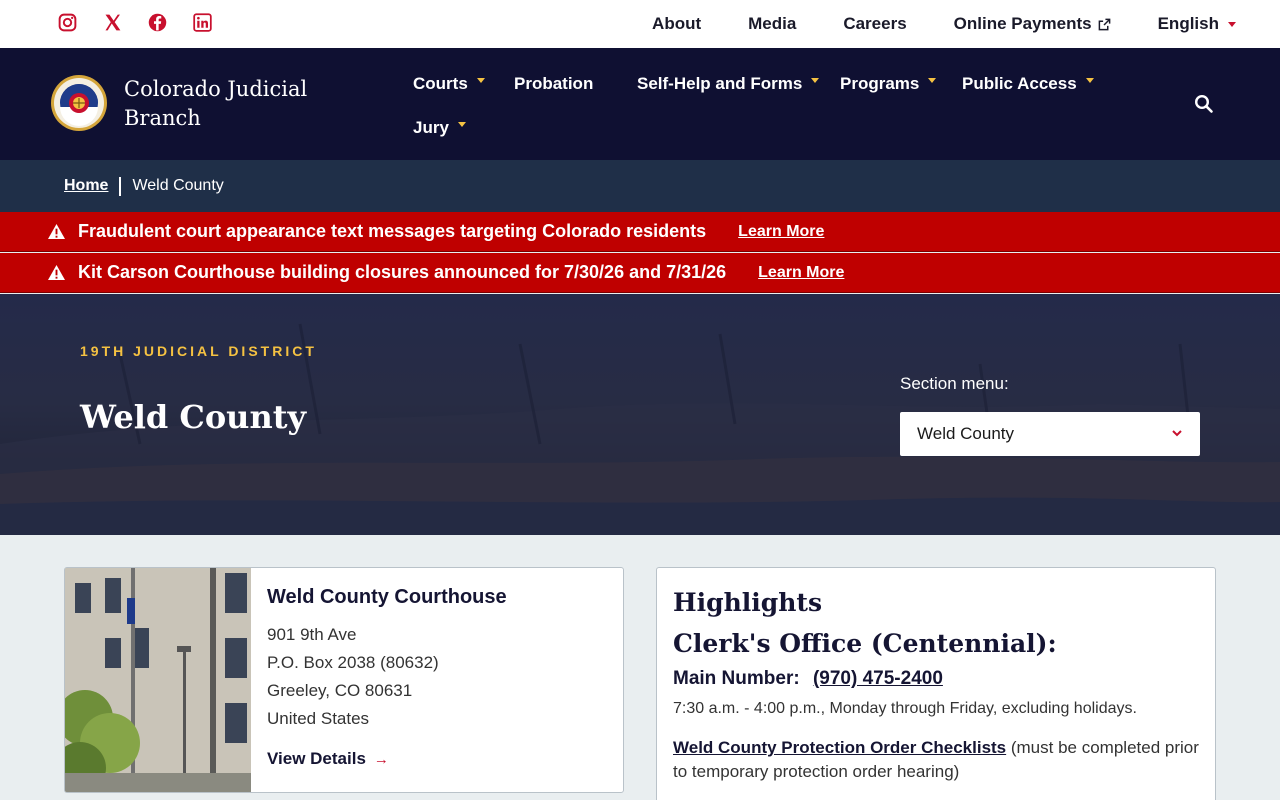  I want to click on x-icon, so click(112, 22).